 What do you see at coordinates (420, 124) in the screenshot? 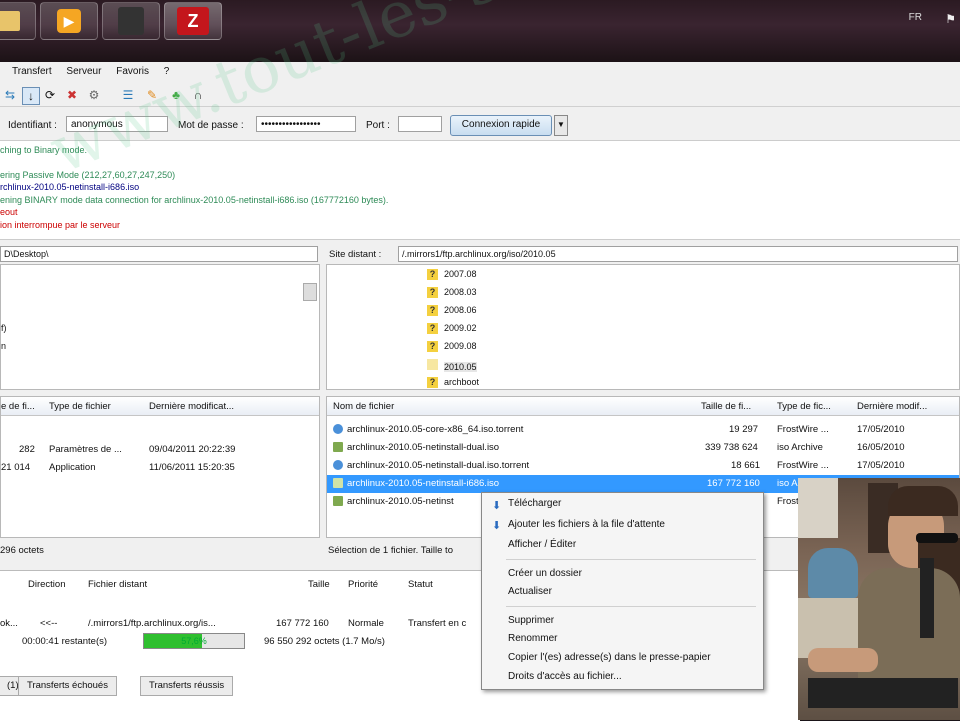
I see `port-field` at bounding box center [420, 124].